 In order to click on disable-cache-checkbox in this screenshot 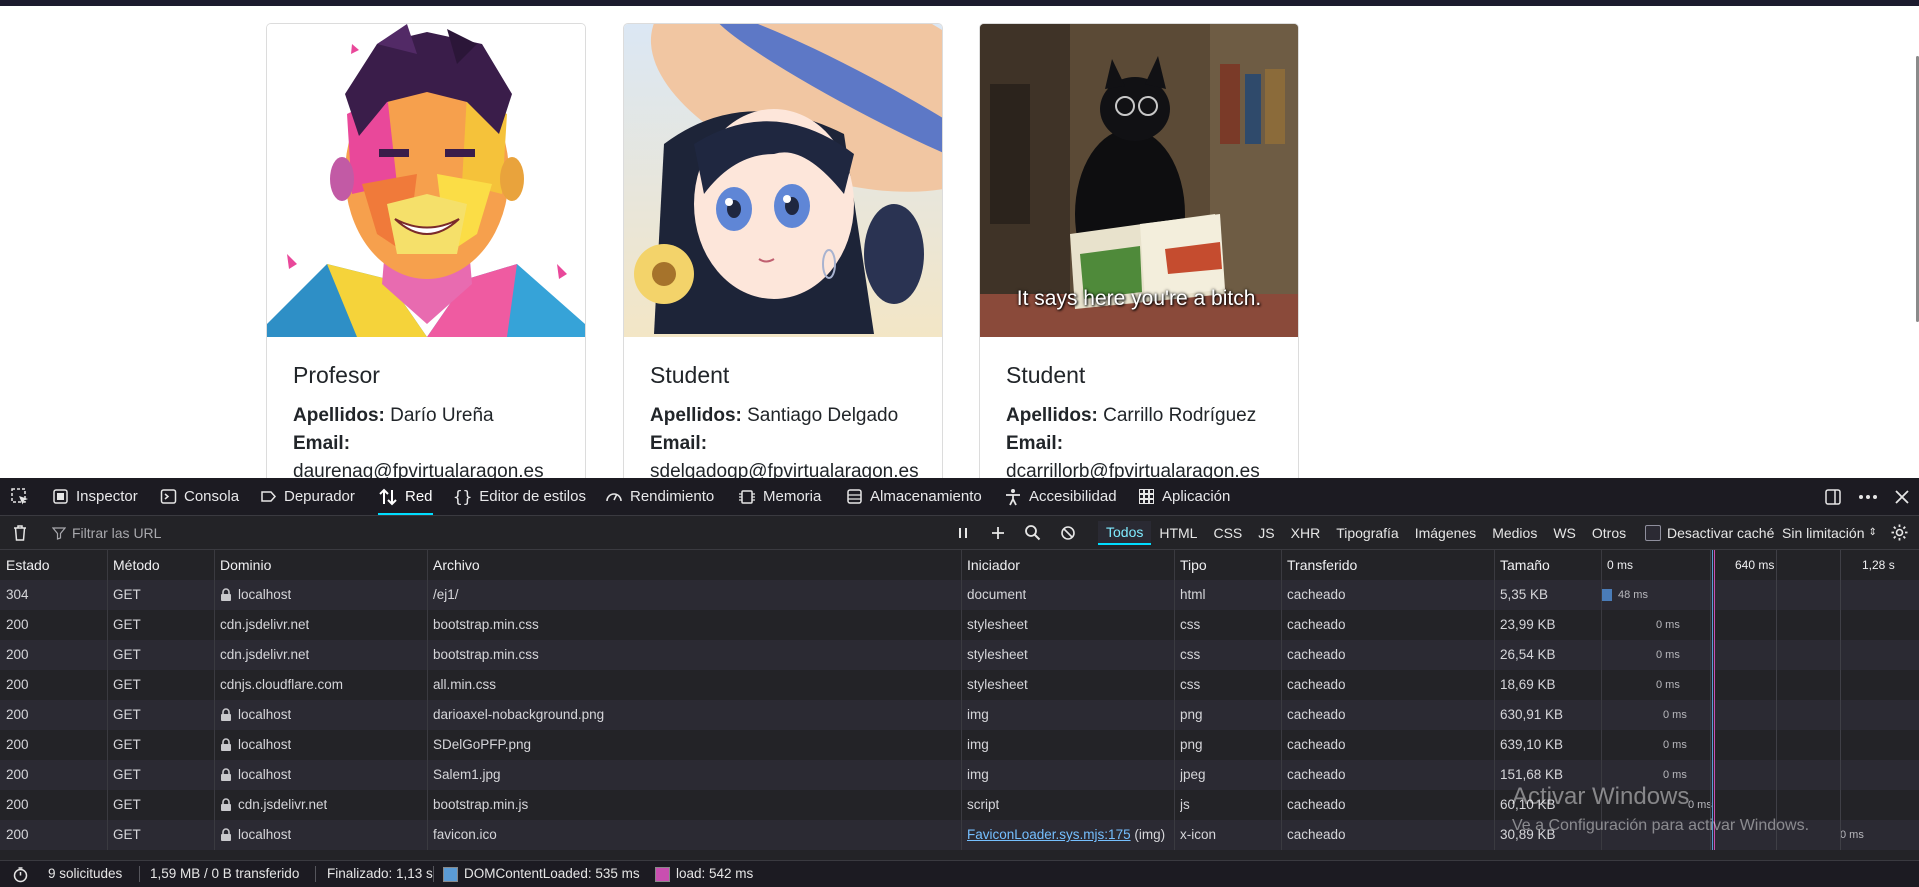, I will do `click(1653, 532)`.